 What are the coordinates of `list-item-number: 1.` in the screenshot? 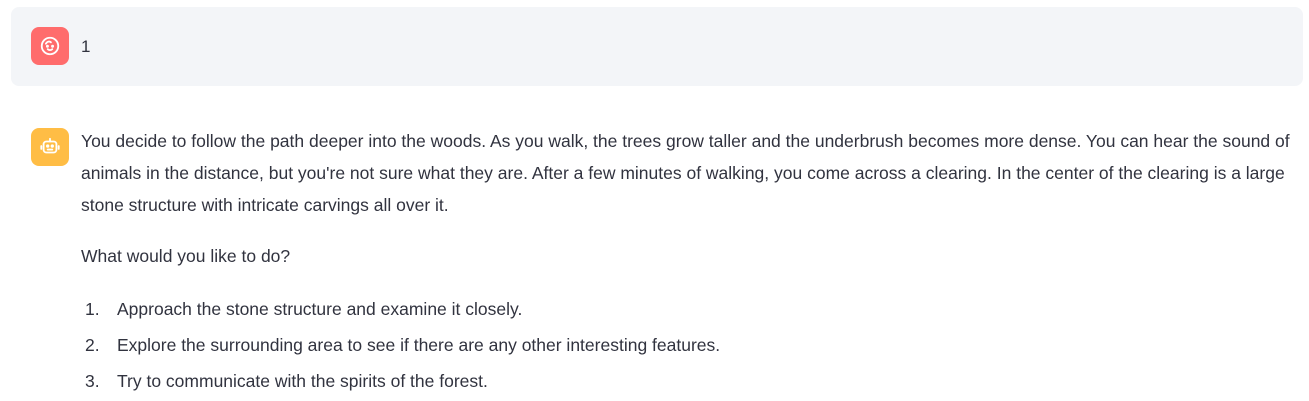 It's located at (92, 309).